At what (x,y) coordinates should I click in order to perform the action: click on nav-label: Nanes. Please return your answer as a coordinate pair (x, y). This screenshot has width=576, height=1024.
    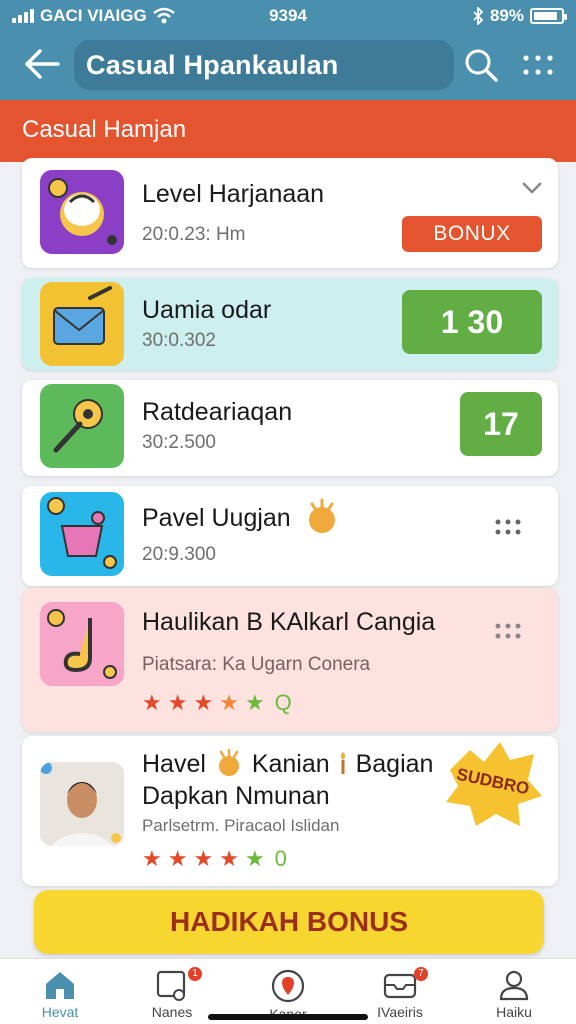
    Looking at the image, I should click on (172, 1012).